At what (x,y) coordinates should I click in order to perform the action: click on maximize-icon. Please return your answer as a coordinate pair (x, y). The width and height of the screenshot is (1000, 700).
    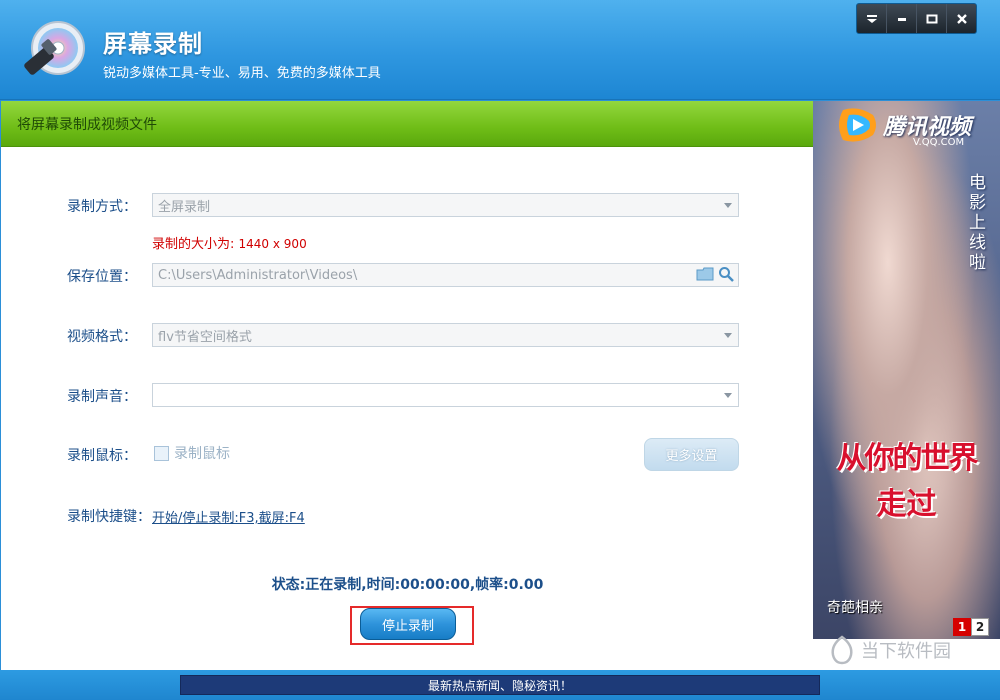
    Looking at the image, I should click on (931, 18).